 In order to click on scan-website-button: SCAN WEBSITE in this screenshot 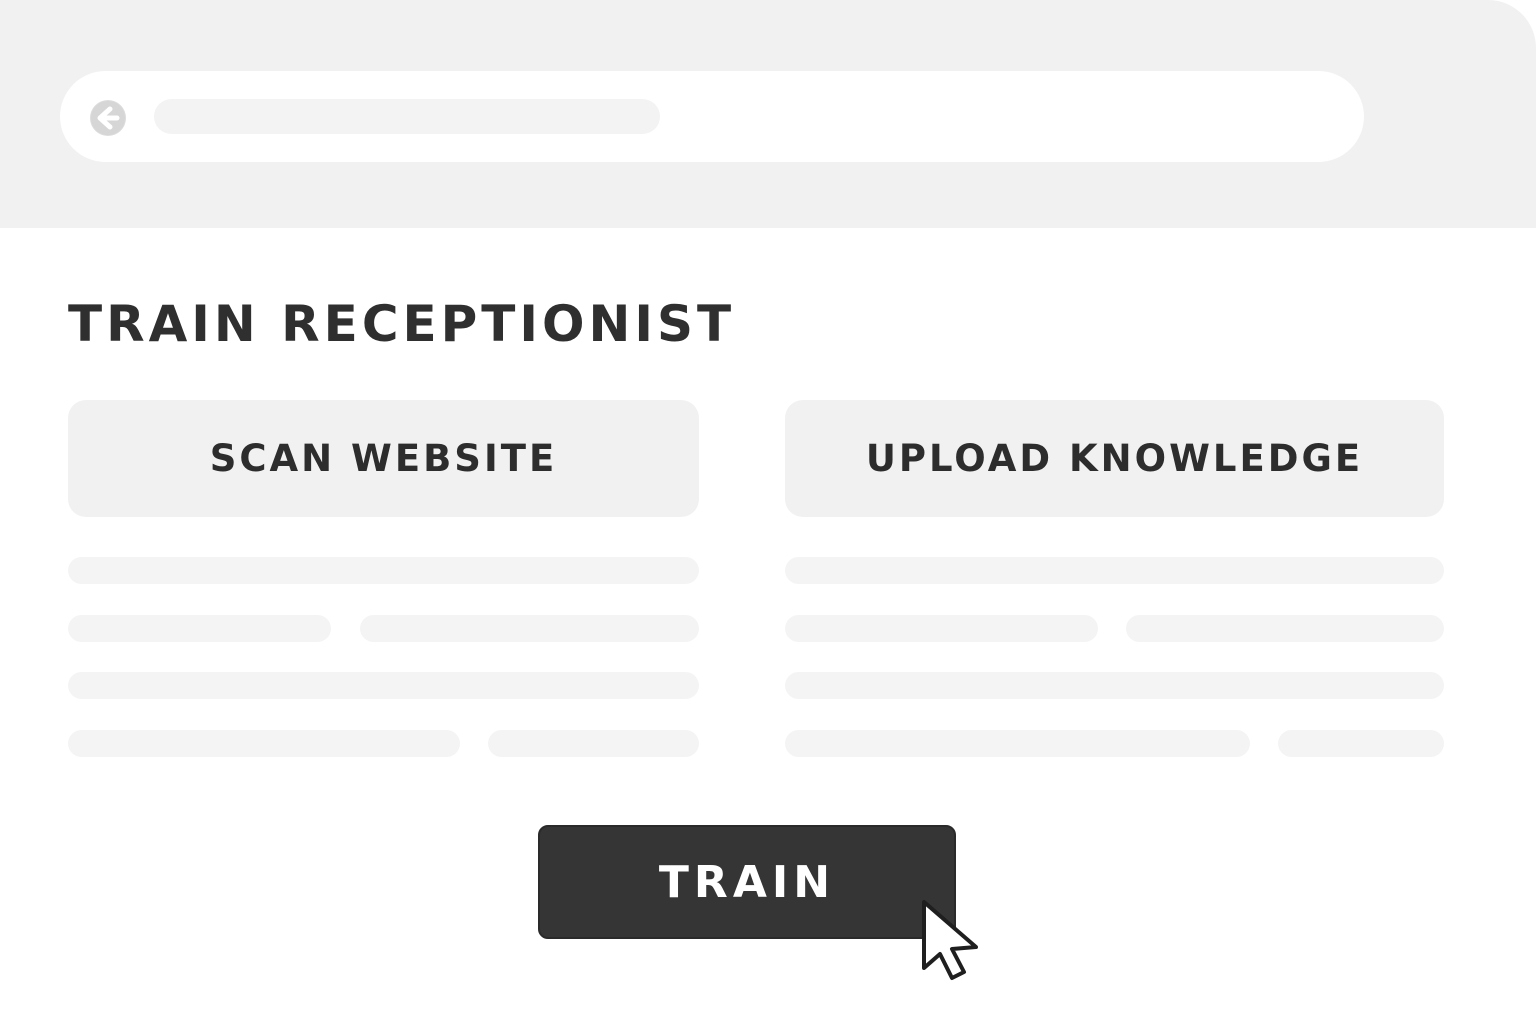, I will do `click(383, 458)`.